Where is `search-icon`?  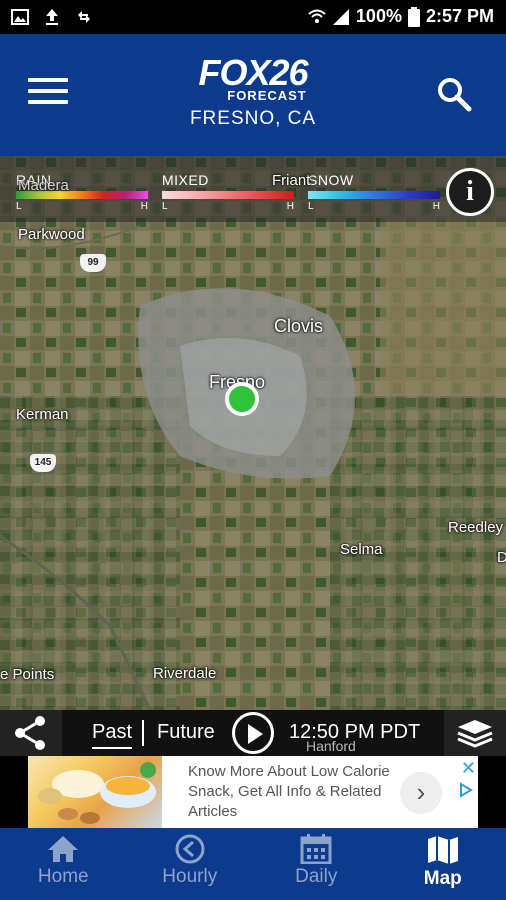 search-icon is located at coordinates (454, 94).